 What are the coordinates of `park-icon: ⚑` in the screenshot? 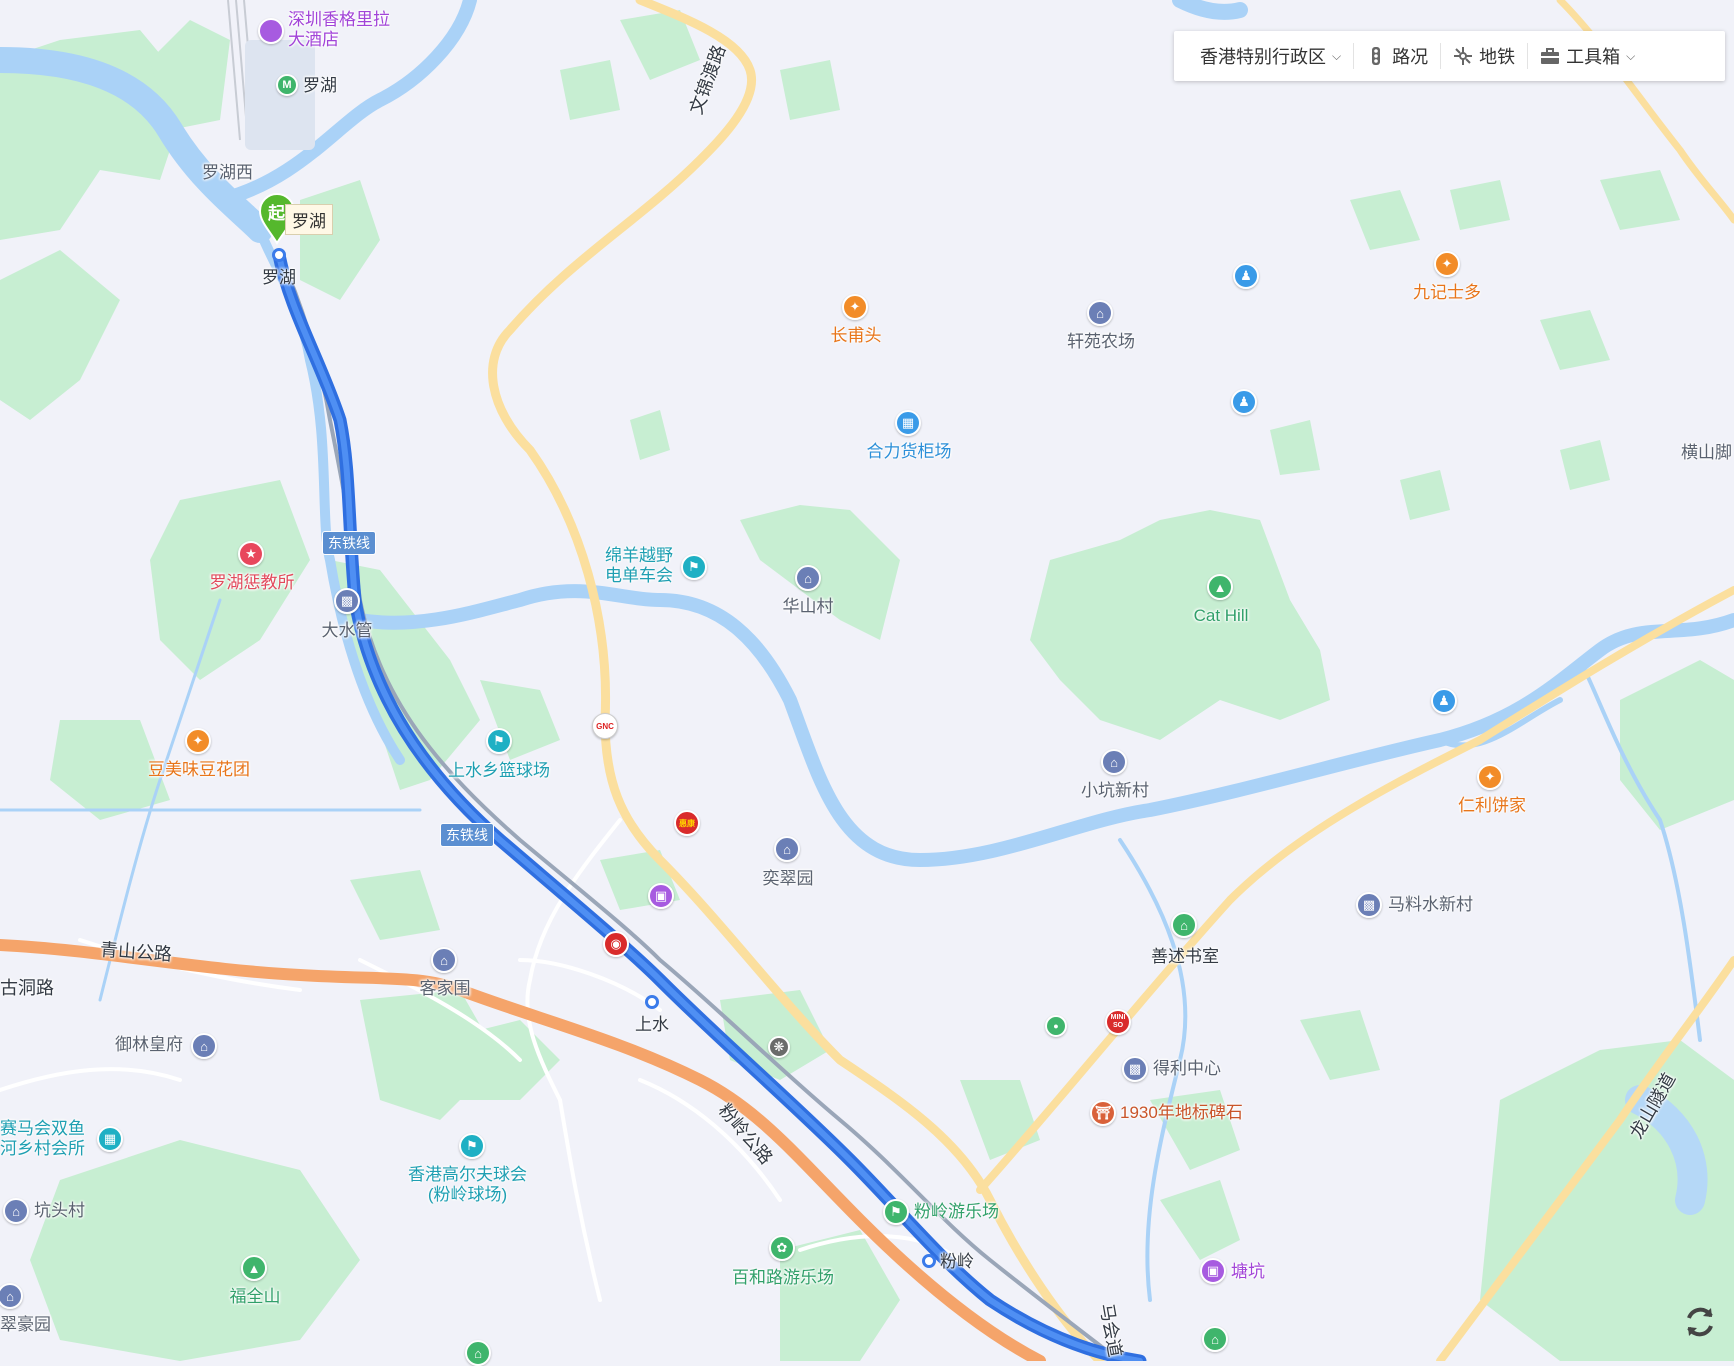 It's located at (896, 1212).